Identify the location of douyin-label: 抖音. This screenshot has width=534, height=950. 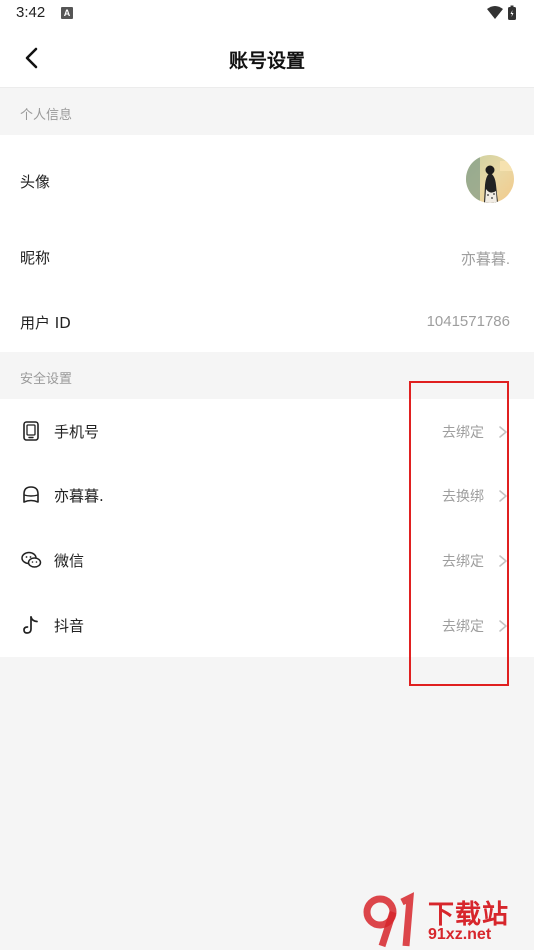
(69, 626).